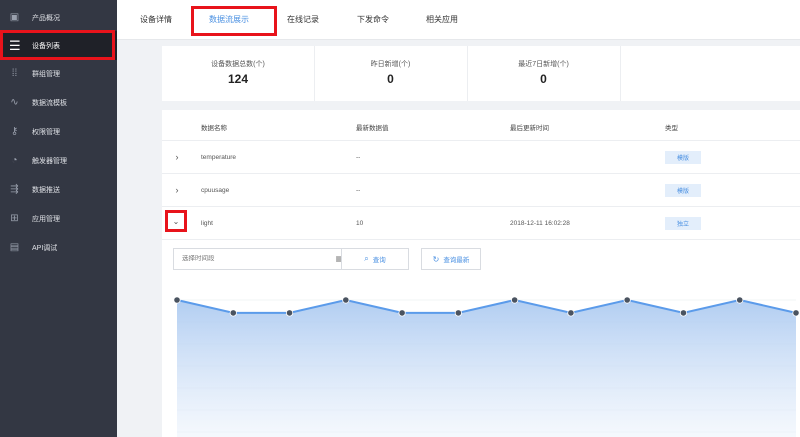  What do you see at coordinates (156, 20) in the screenshot?
I see `tab-device-details: 设备详情` at bounding box center [156, 20].